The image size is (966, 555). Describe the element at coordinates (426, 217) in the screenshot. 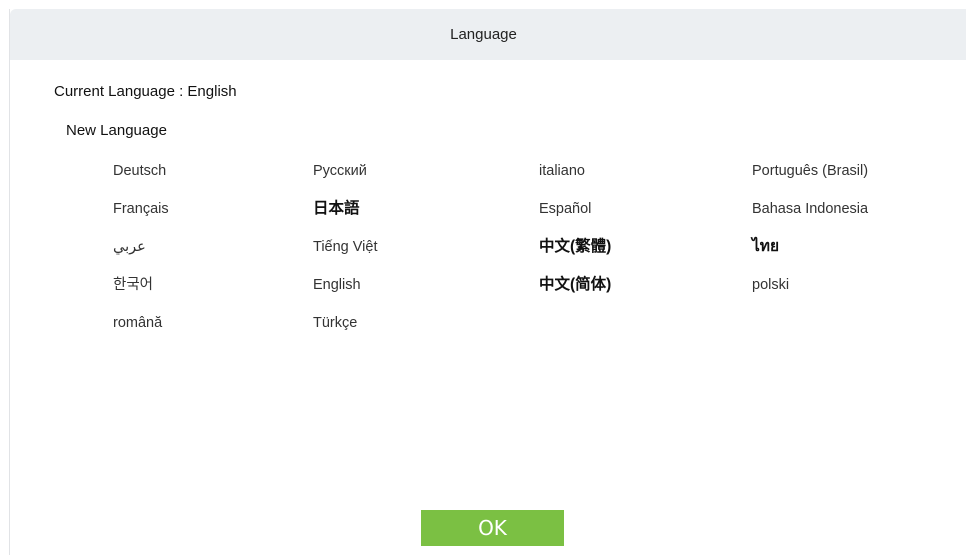

I see `language-option: 日本語` at that location.